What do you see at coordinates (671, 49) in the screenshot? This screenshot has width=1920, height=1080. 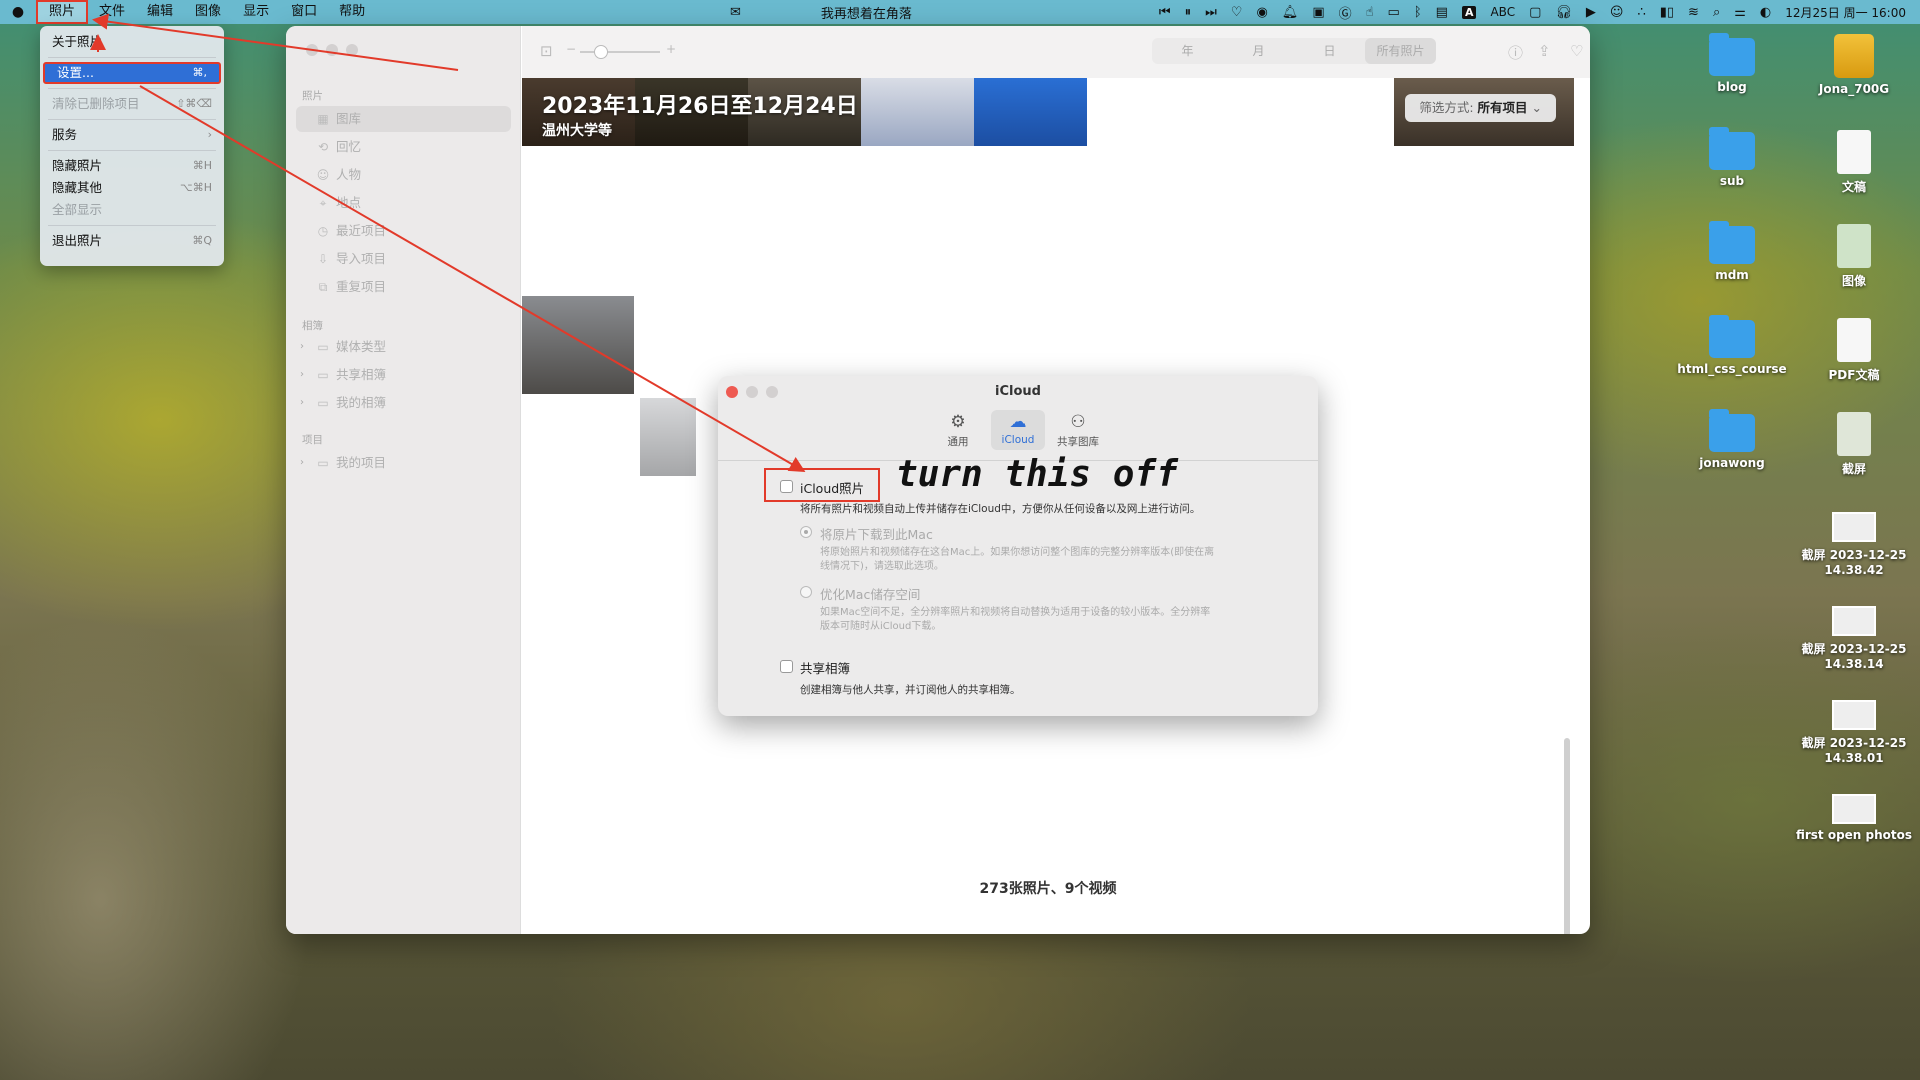 I see `zoom-in-icon: +` at bounding box center [671, 49].